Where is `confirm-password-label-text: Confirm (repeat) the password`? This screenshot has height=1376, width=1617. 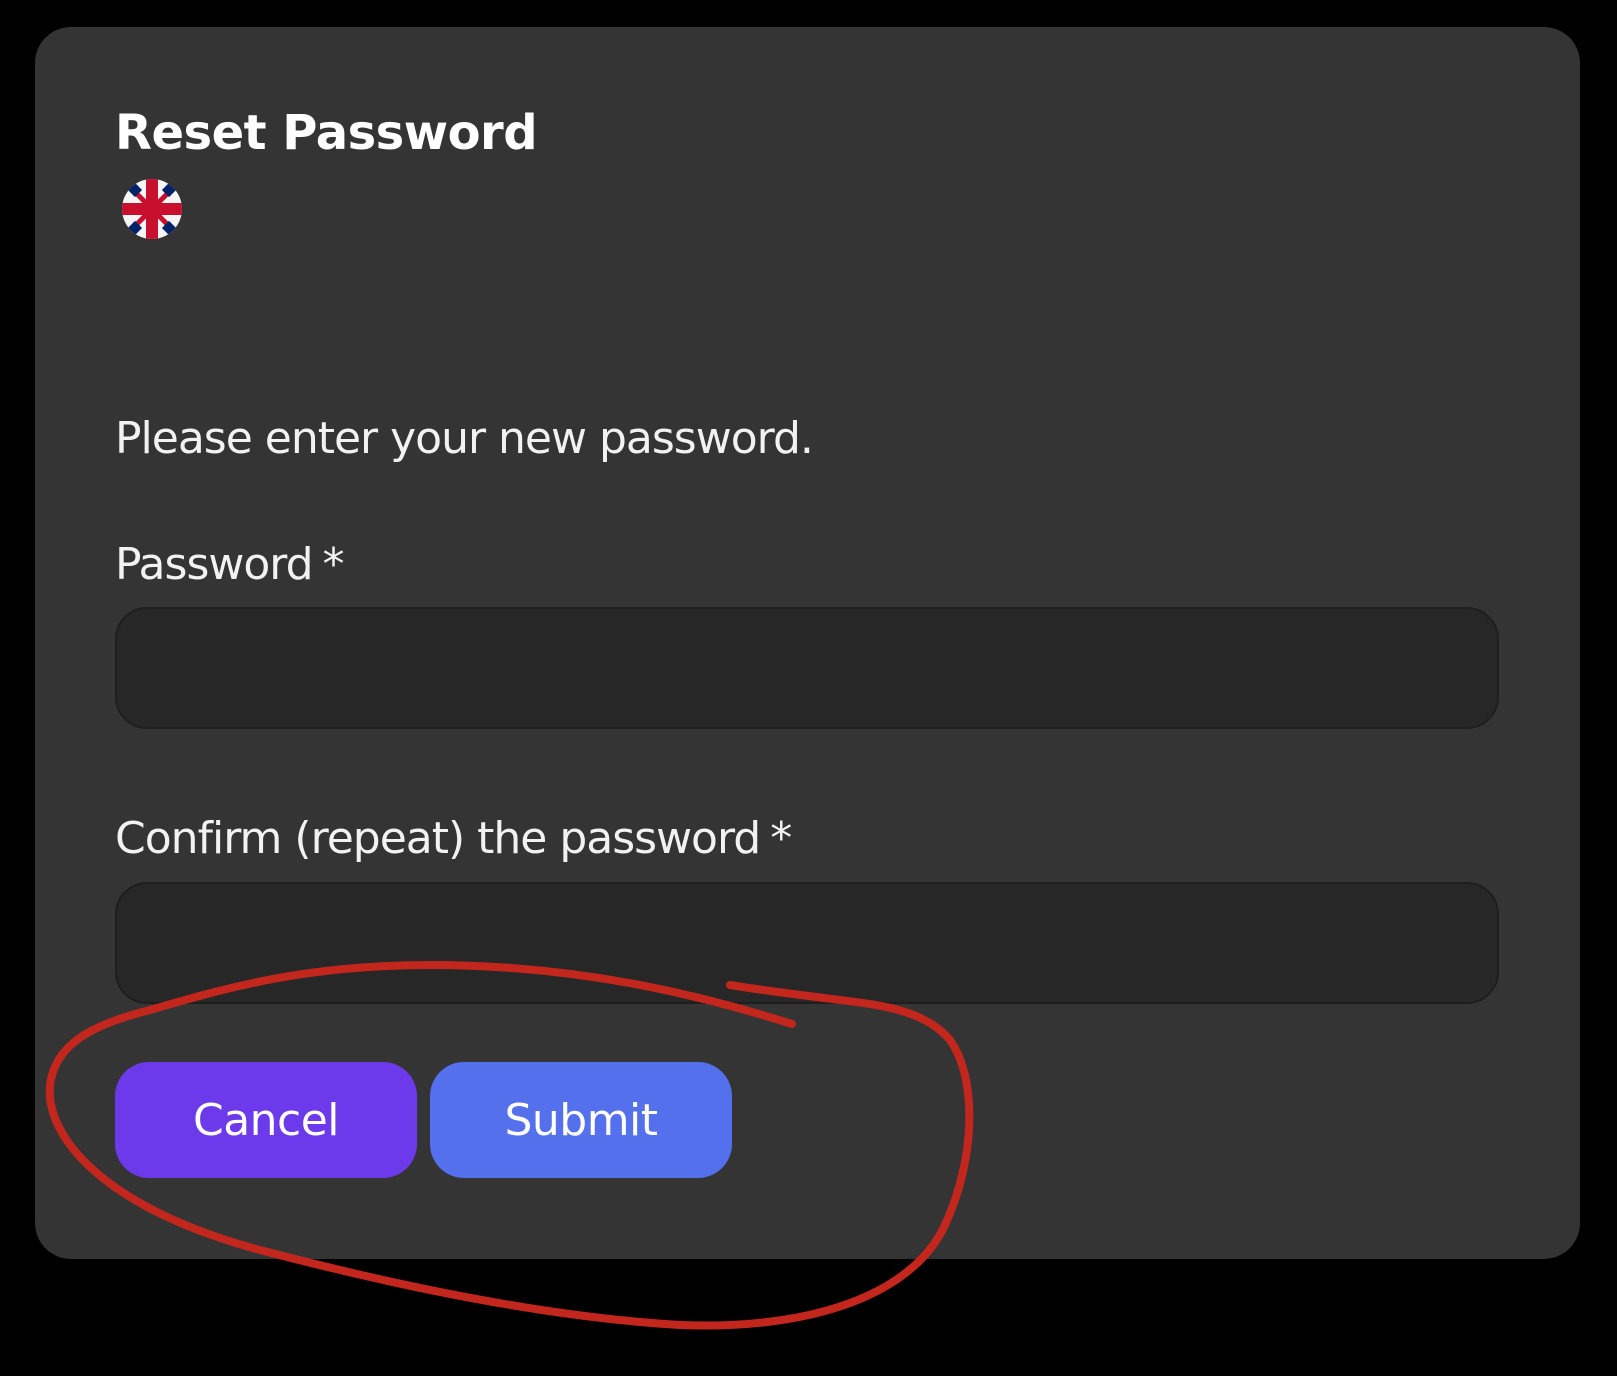 confirm-password-label-text: Confirm (repeat) the password is located at coordinates (438, 838).